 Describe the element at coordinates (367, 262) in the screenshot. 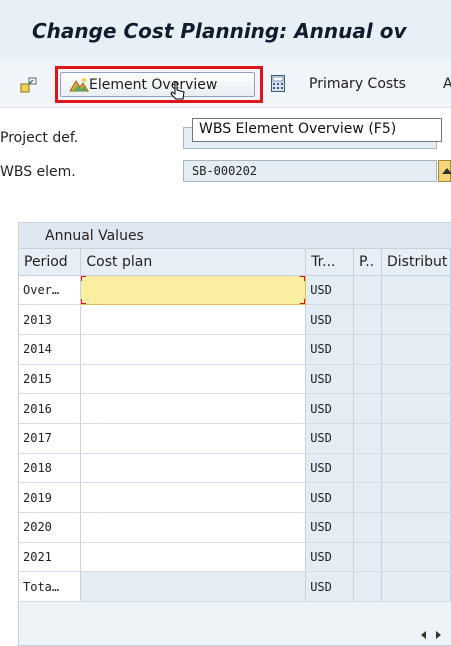

I see `column-header-p: P..` at that location.